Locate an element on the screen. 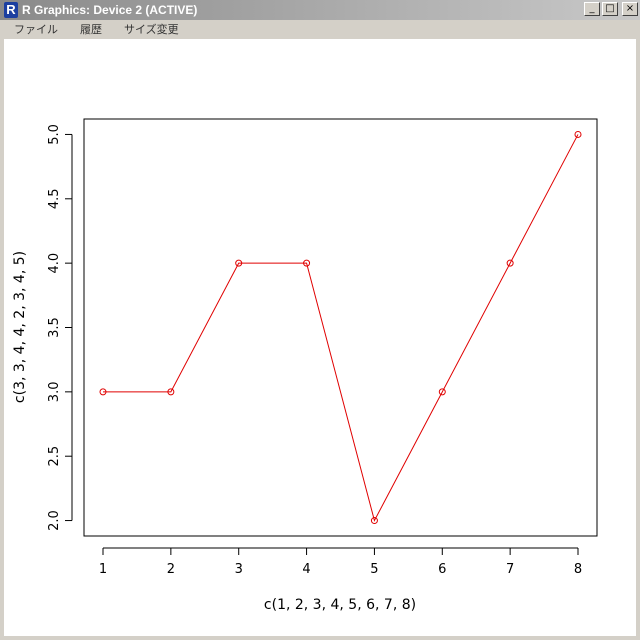 The width and height of the screenshot is (640, 640). x-axis: 1 2 3 4 5 6 7 8 is located at coordinates (340, 562).